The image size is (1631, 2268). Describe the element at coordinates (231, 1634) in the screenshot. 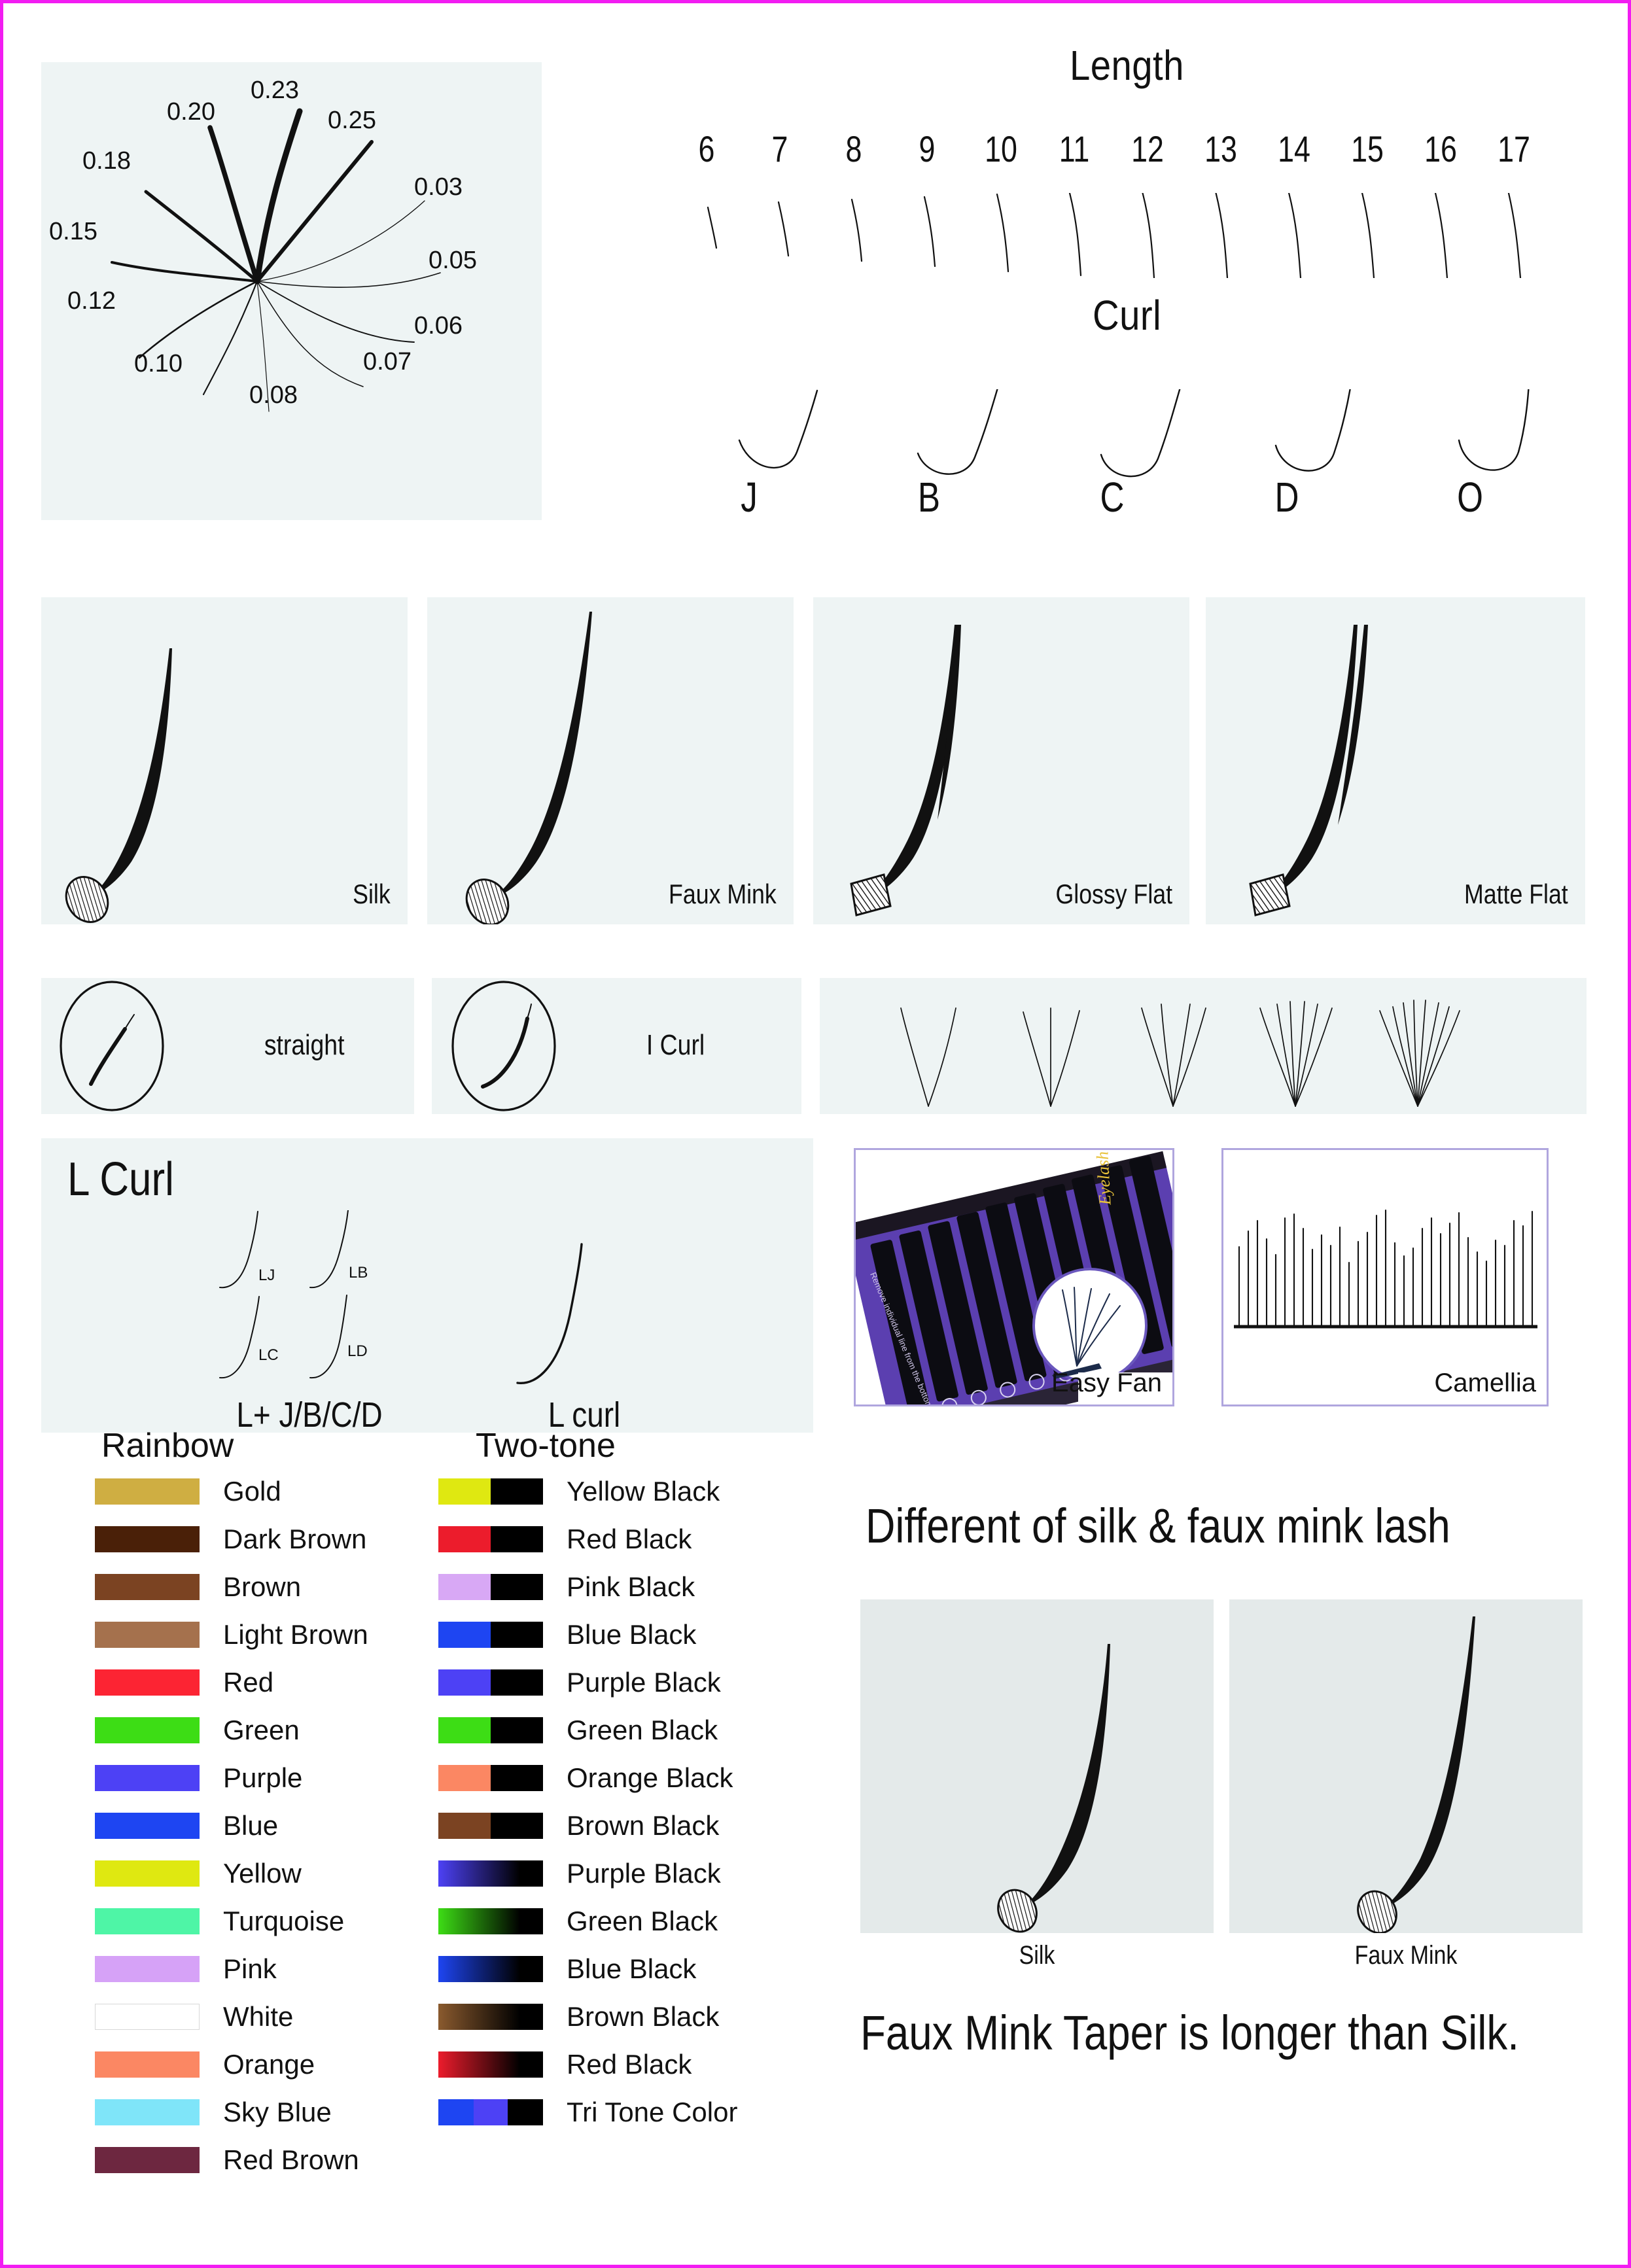

I see `list-item: Light Brown` at that location.